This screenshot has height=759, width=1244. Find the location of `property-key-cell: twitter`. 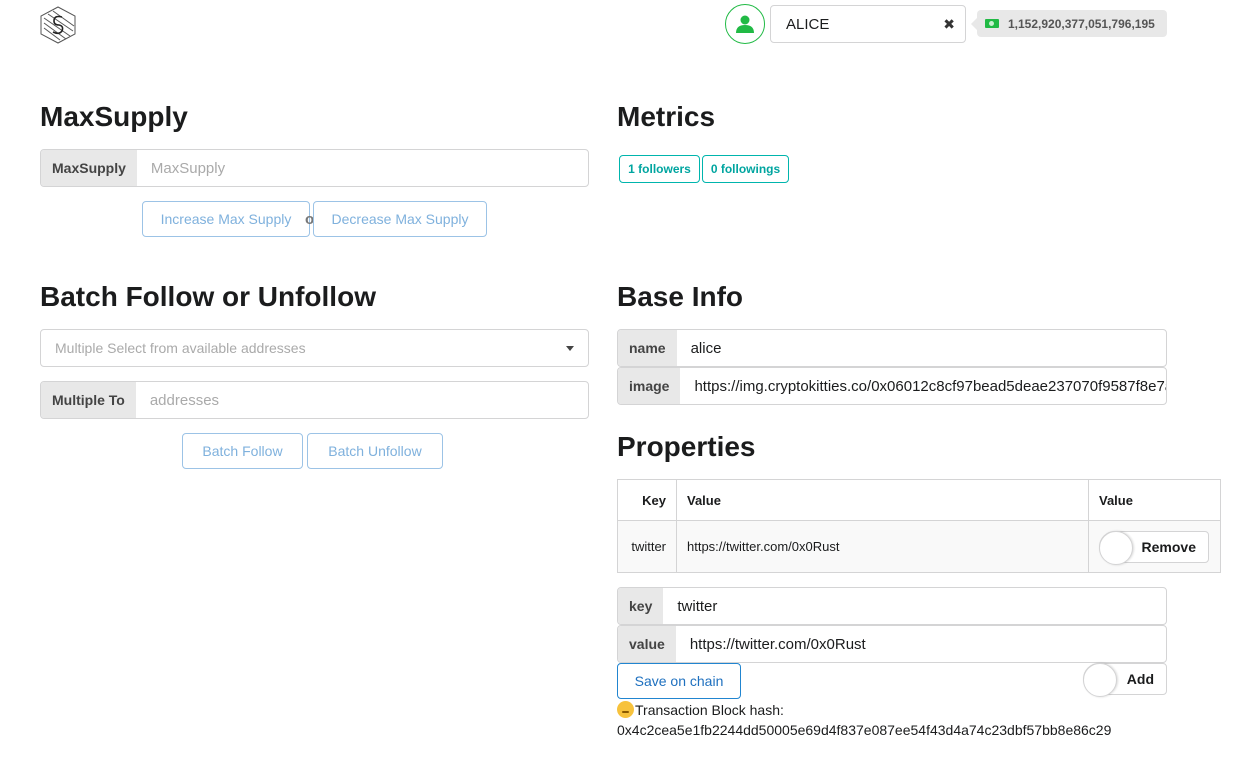

property-key-cell: twitter is located at coordinates (647, 546).